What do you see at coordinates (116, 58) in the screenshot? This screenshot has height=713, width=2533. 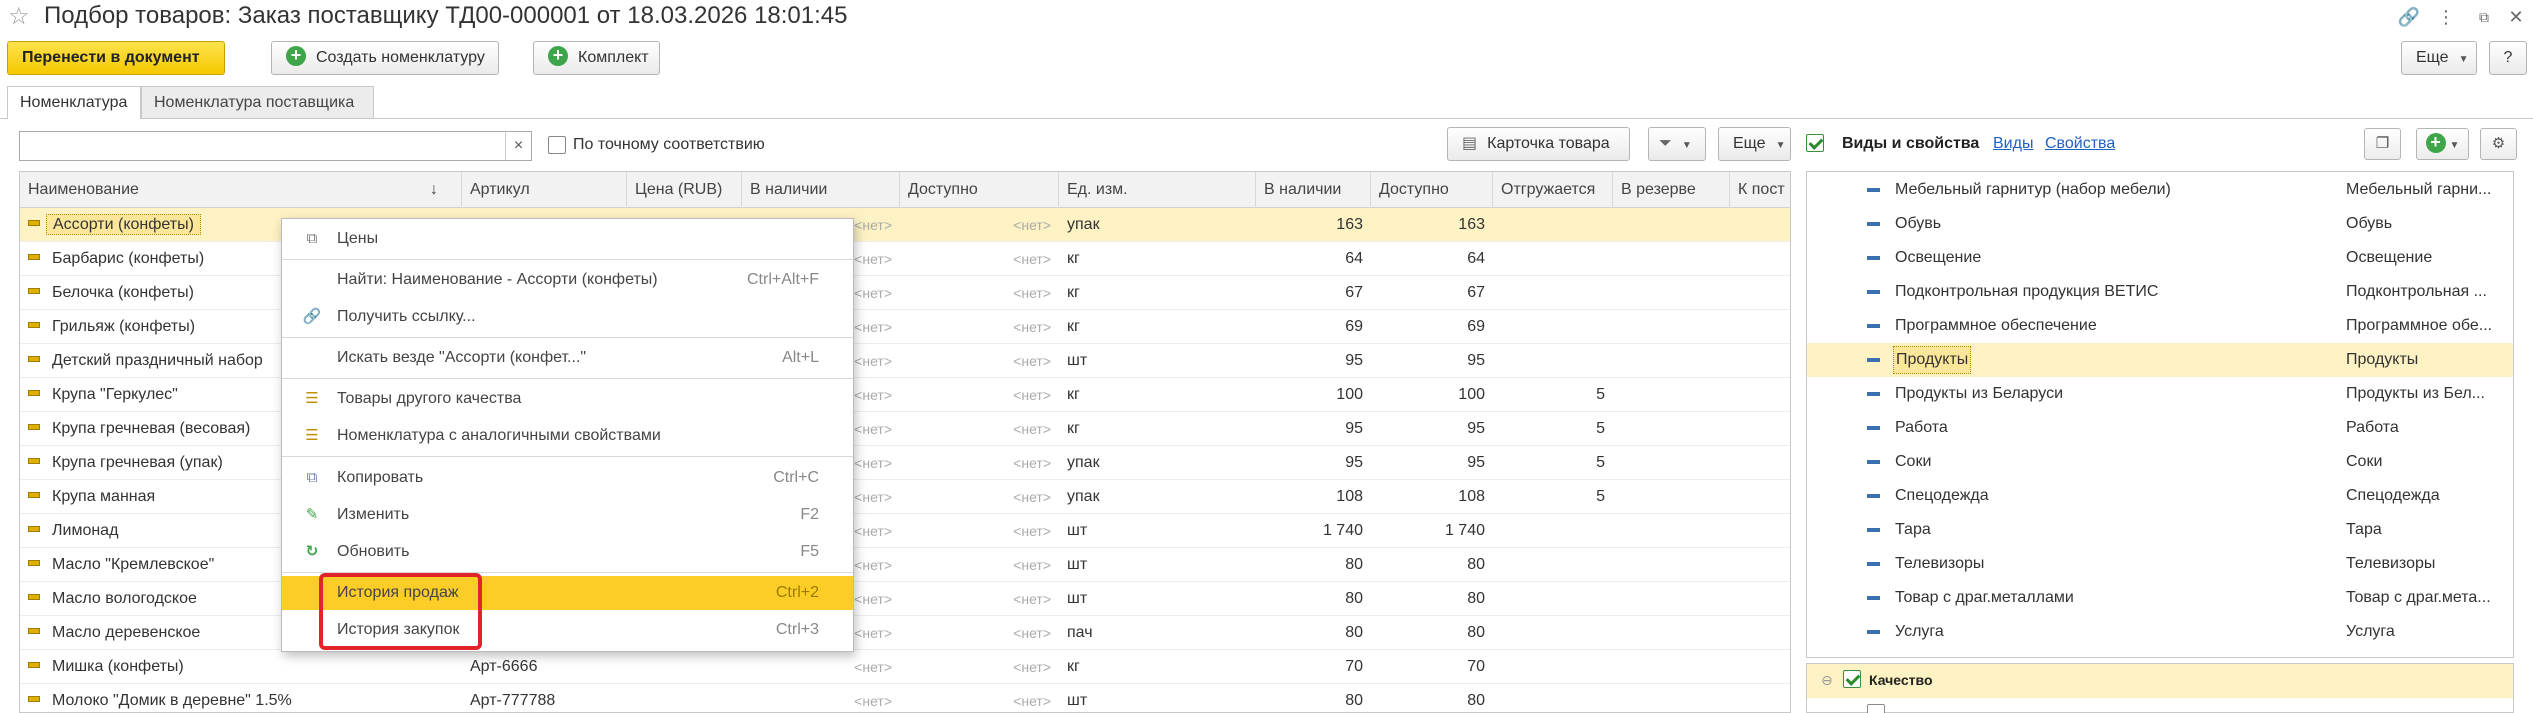 I see `transfer-to-document-button: Перенести в документ` at bounding box center [116, 58].